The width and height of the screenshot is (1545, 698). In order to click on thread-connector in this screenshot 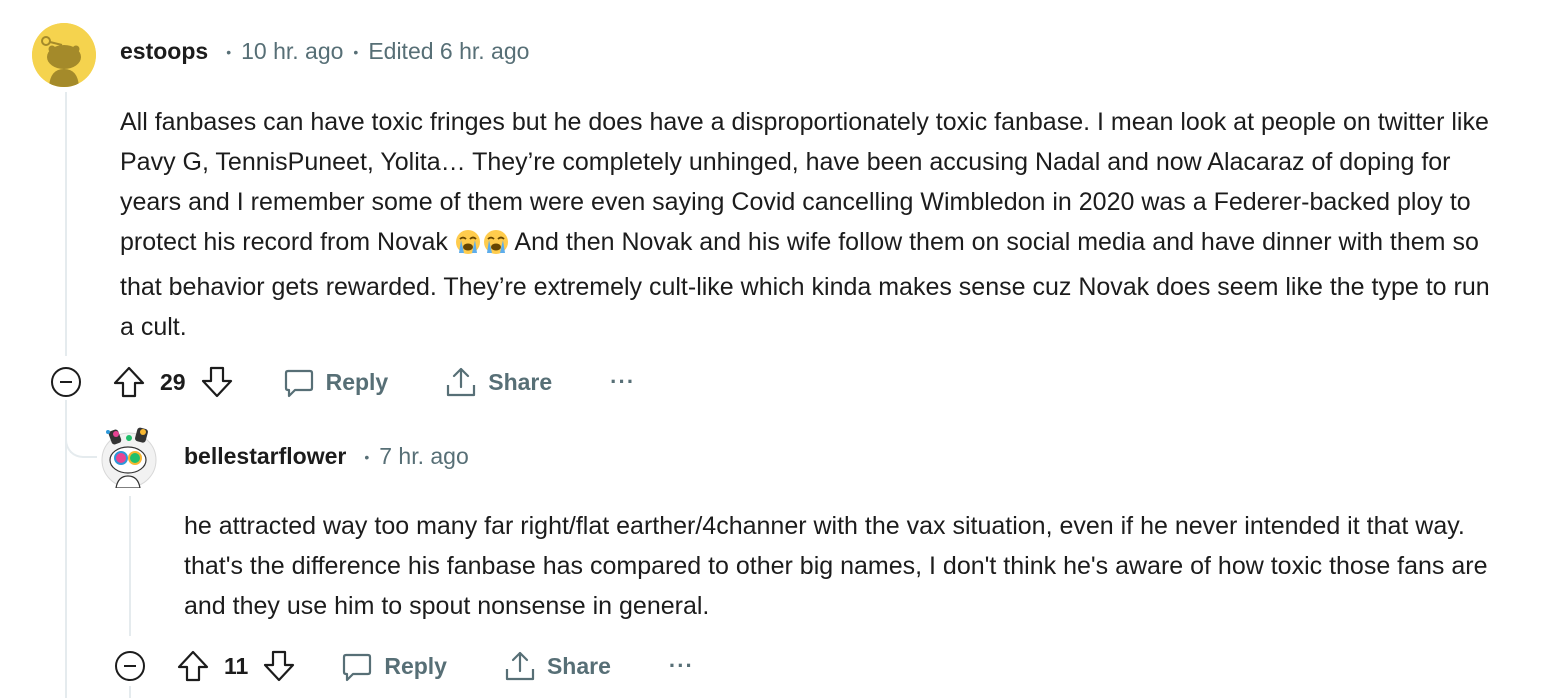, I will do `click(81, 434)`.